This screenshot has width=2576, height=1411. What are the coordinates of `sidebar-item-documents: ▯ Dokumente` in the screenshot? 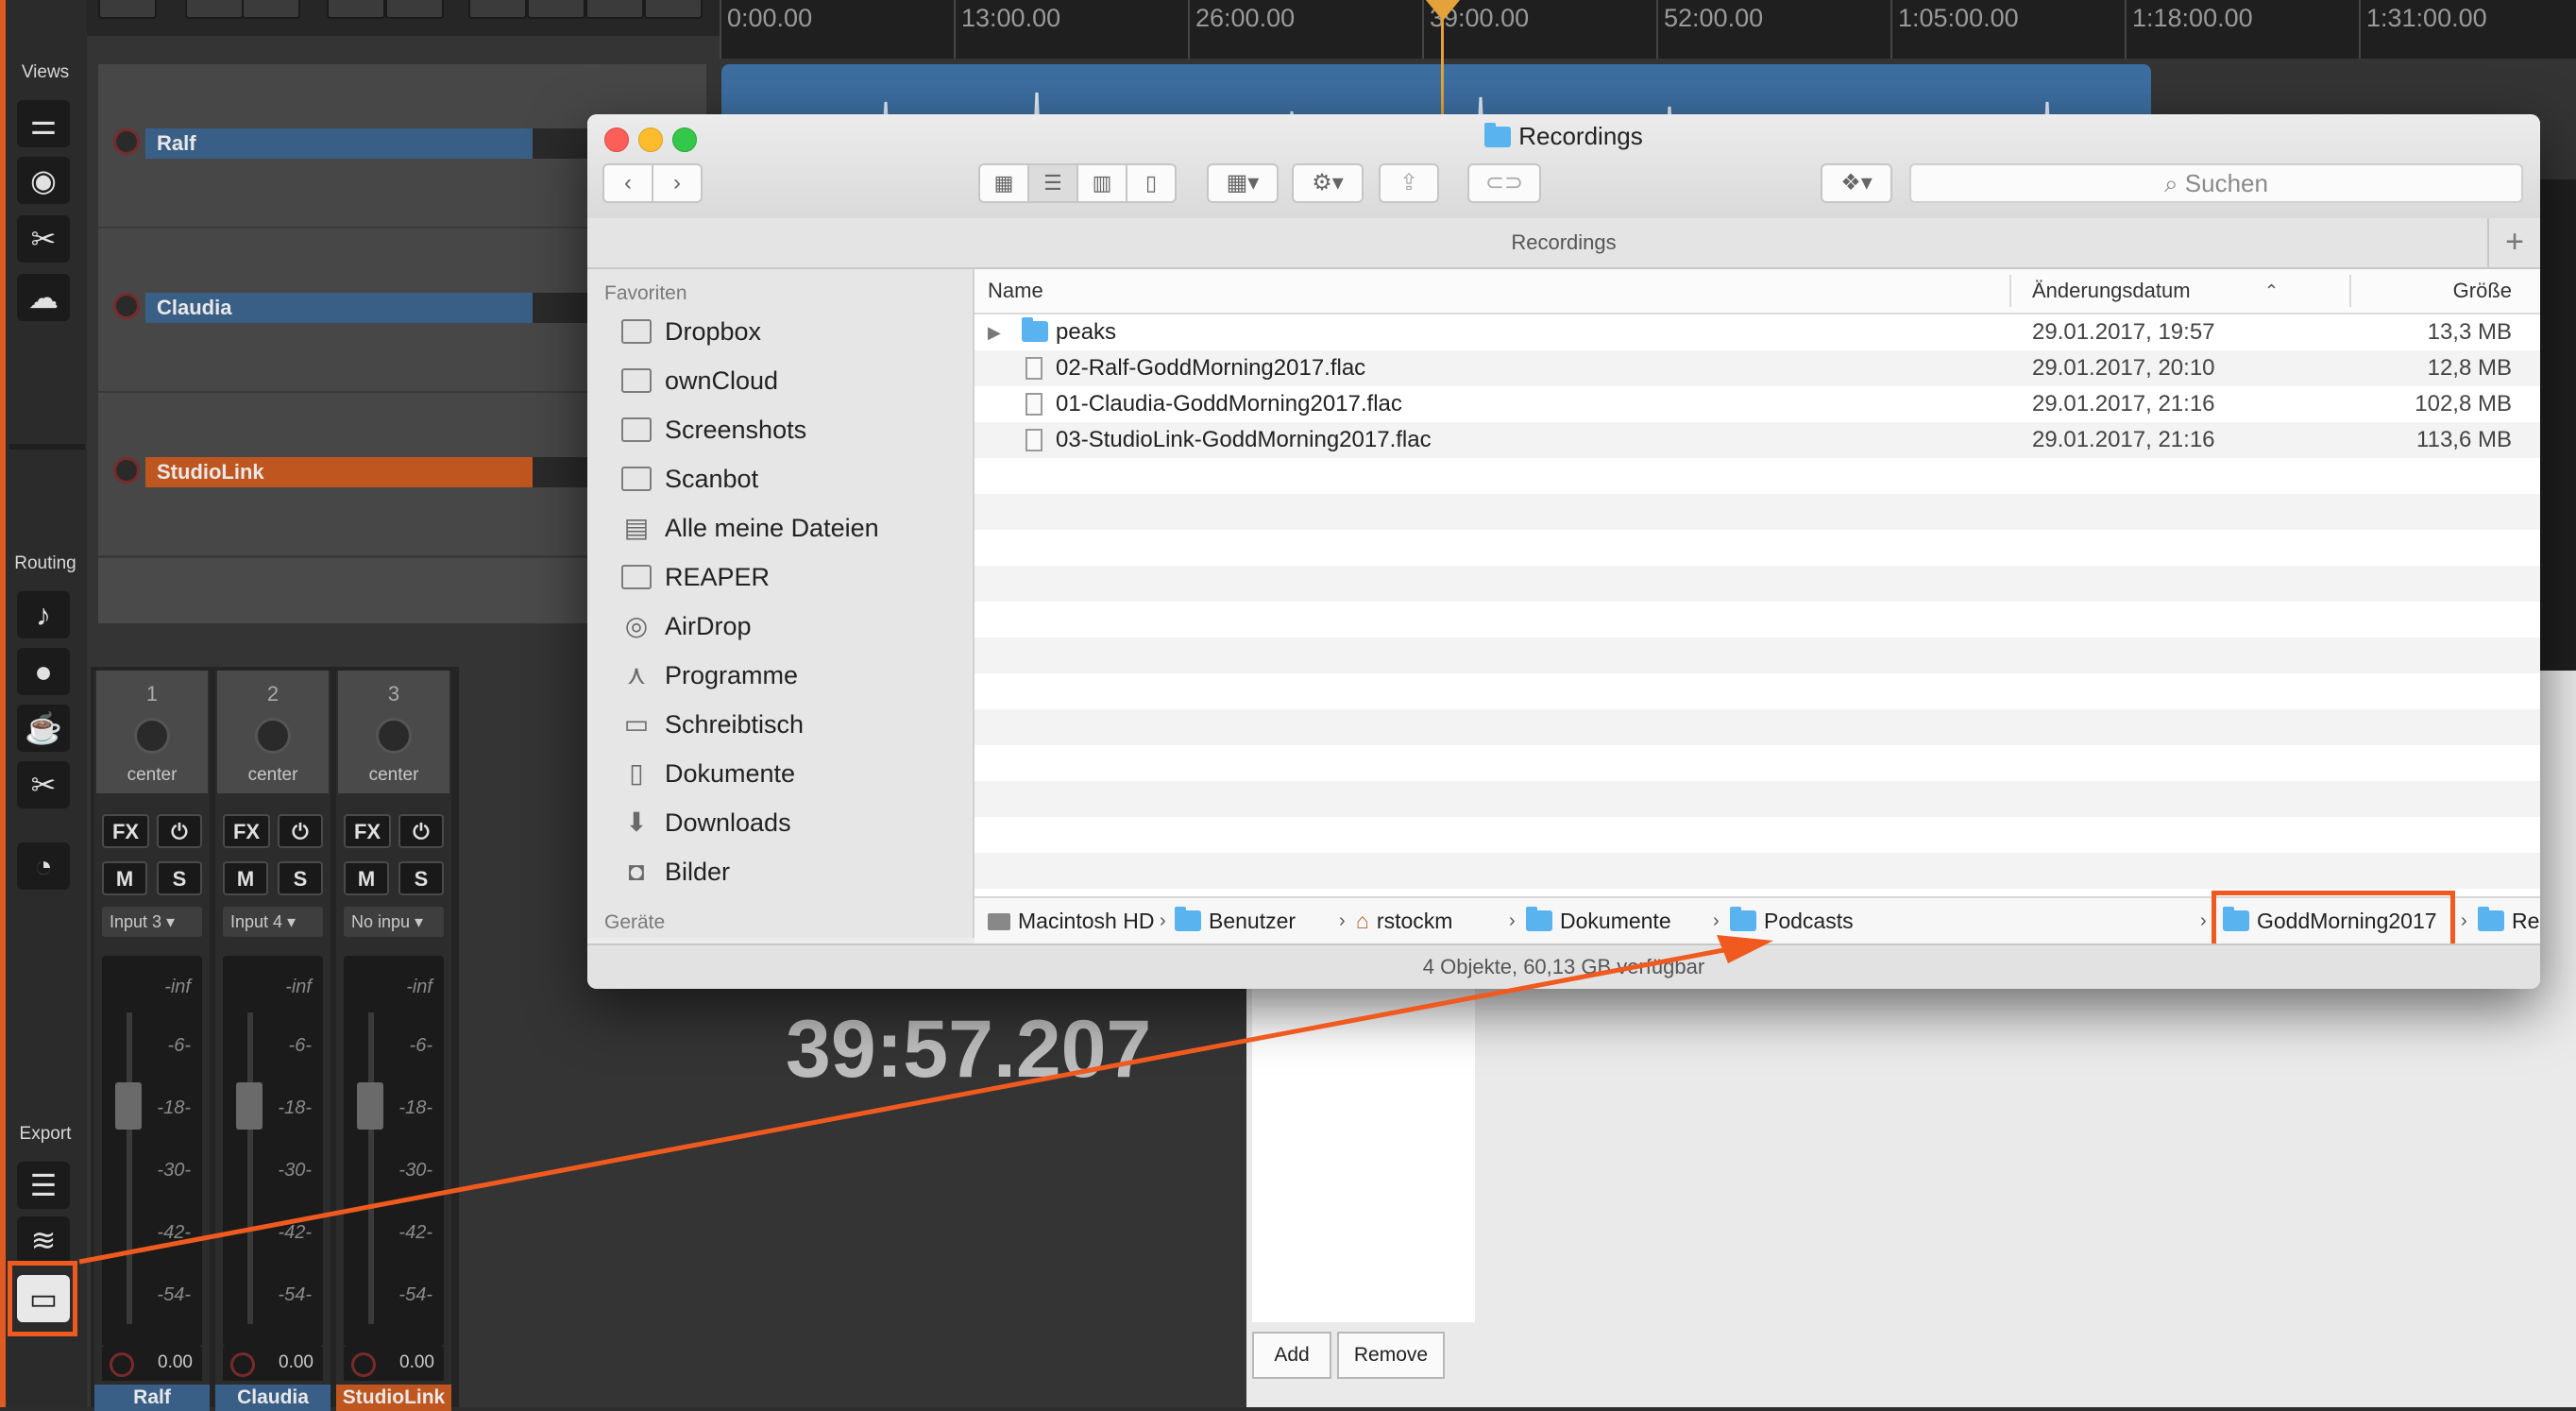 It's located at (708, 773).